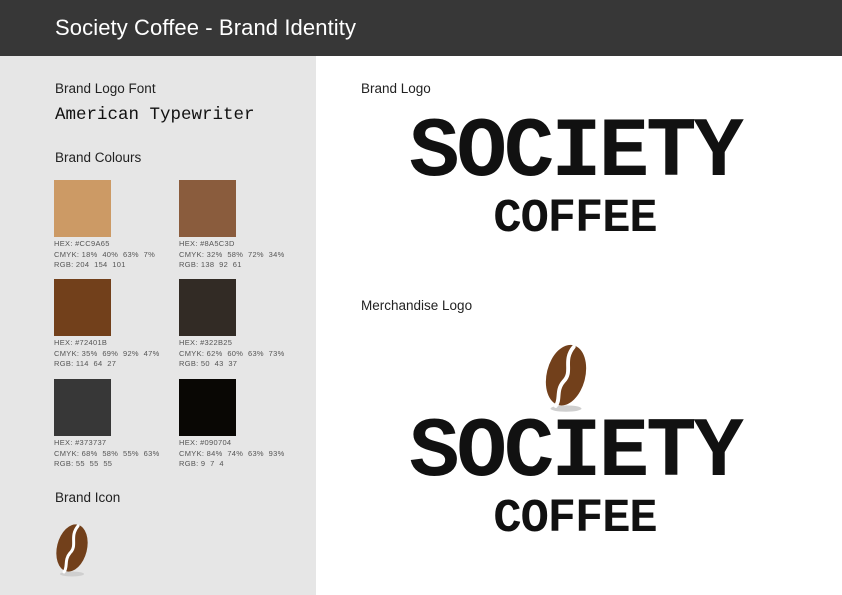 The image size is (842, 595). What do you see at coordinates (421, 28) in the screenshot?
I see `header-bar: Society Coffee - Brand Identity` at bounding box center [421, 28].